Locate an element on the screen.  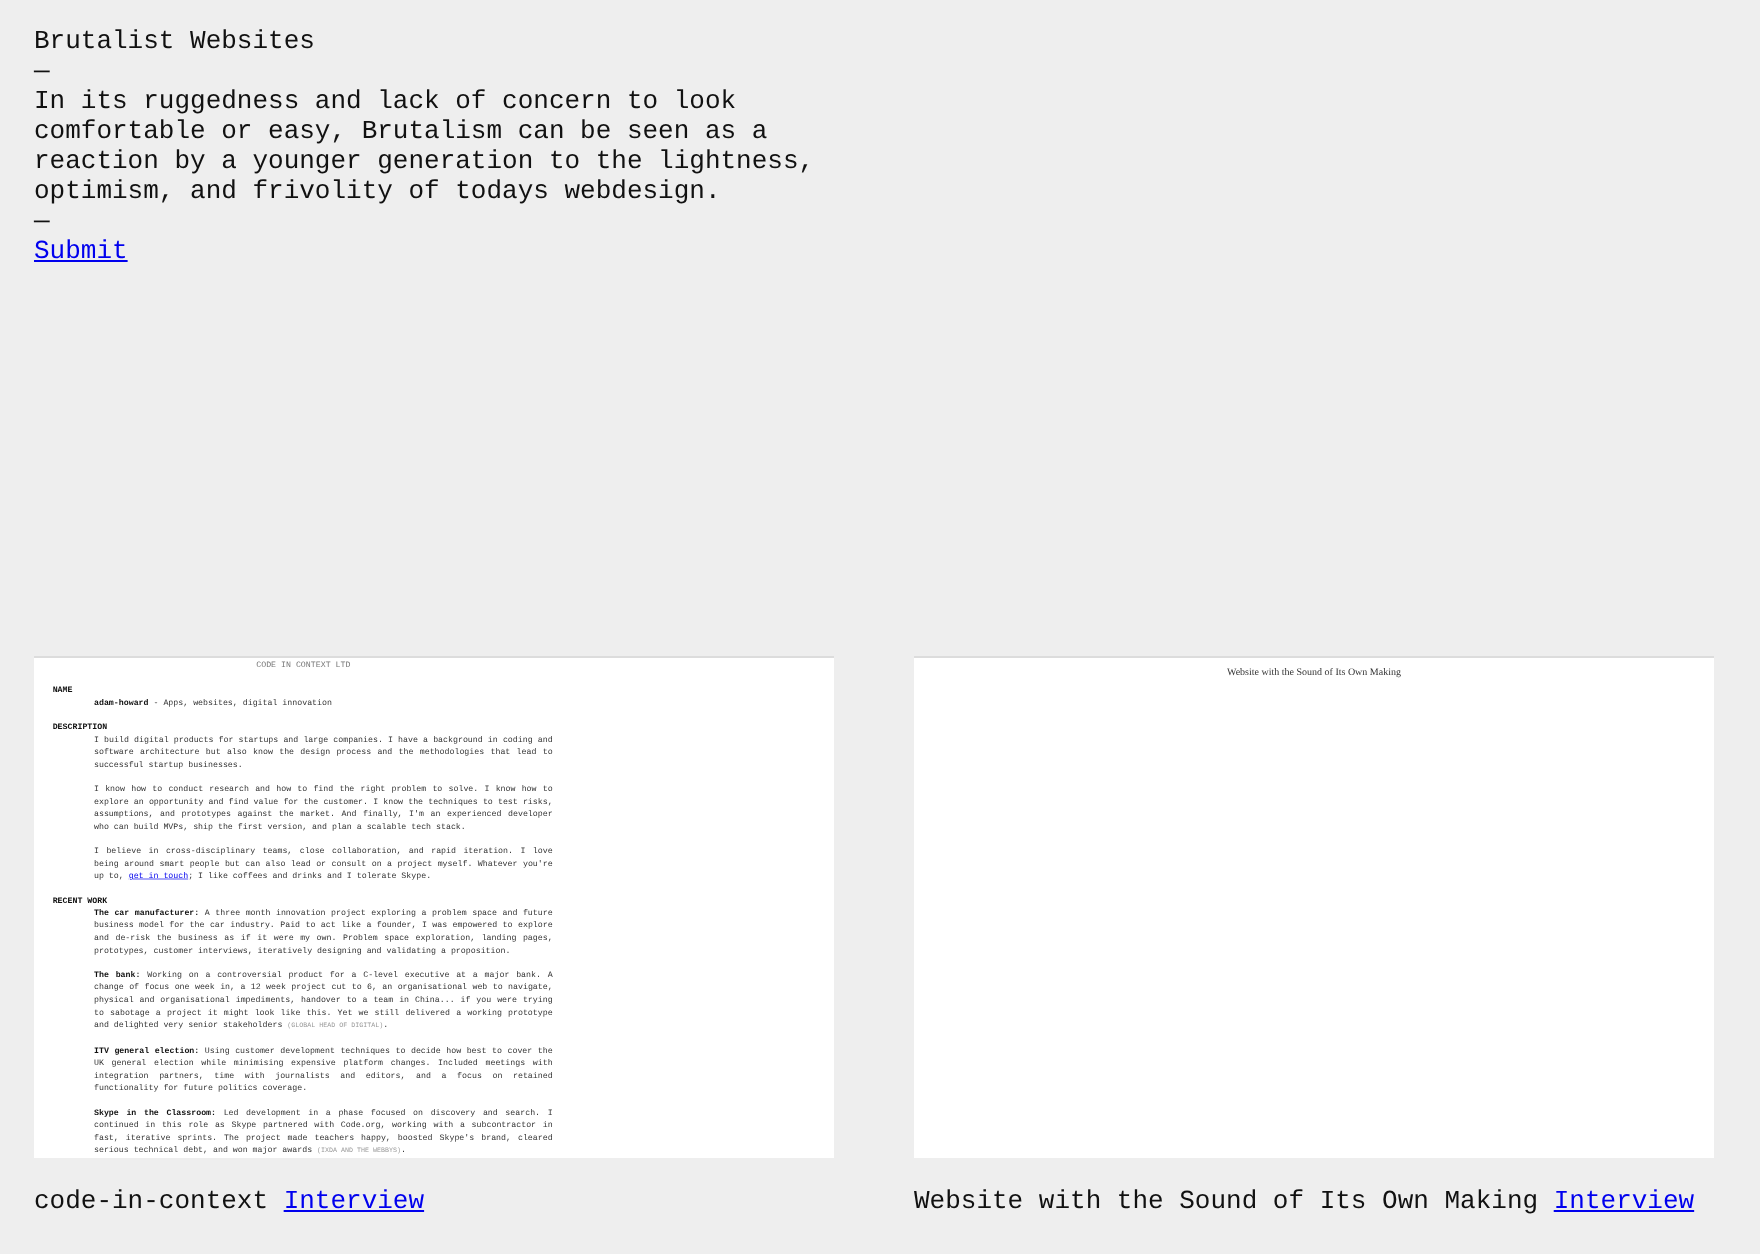
description-text: In its ruggedness and lack of concern to look comfortable or easy, Brutalism can be seen as a reaction by a younger generation to the lightness, optimism, and frivolity of todays webdesign. is located at coordinates (425, 146).